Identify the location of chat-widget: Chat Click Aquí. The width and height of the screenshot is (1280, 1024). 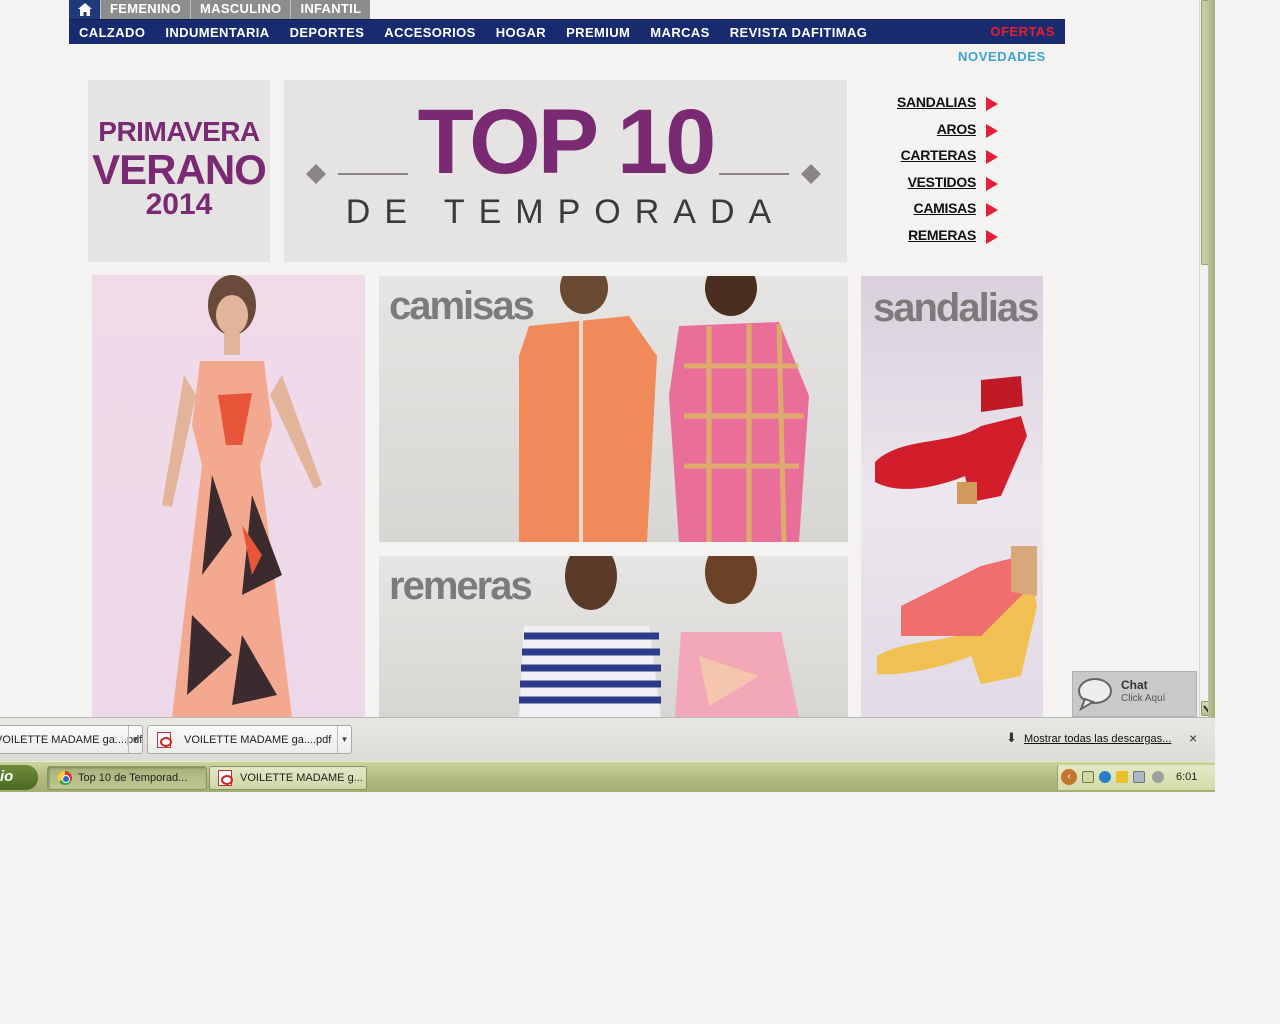
(1134, 694).